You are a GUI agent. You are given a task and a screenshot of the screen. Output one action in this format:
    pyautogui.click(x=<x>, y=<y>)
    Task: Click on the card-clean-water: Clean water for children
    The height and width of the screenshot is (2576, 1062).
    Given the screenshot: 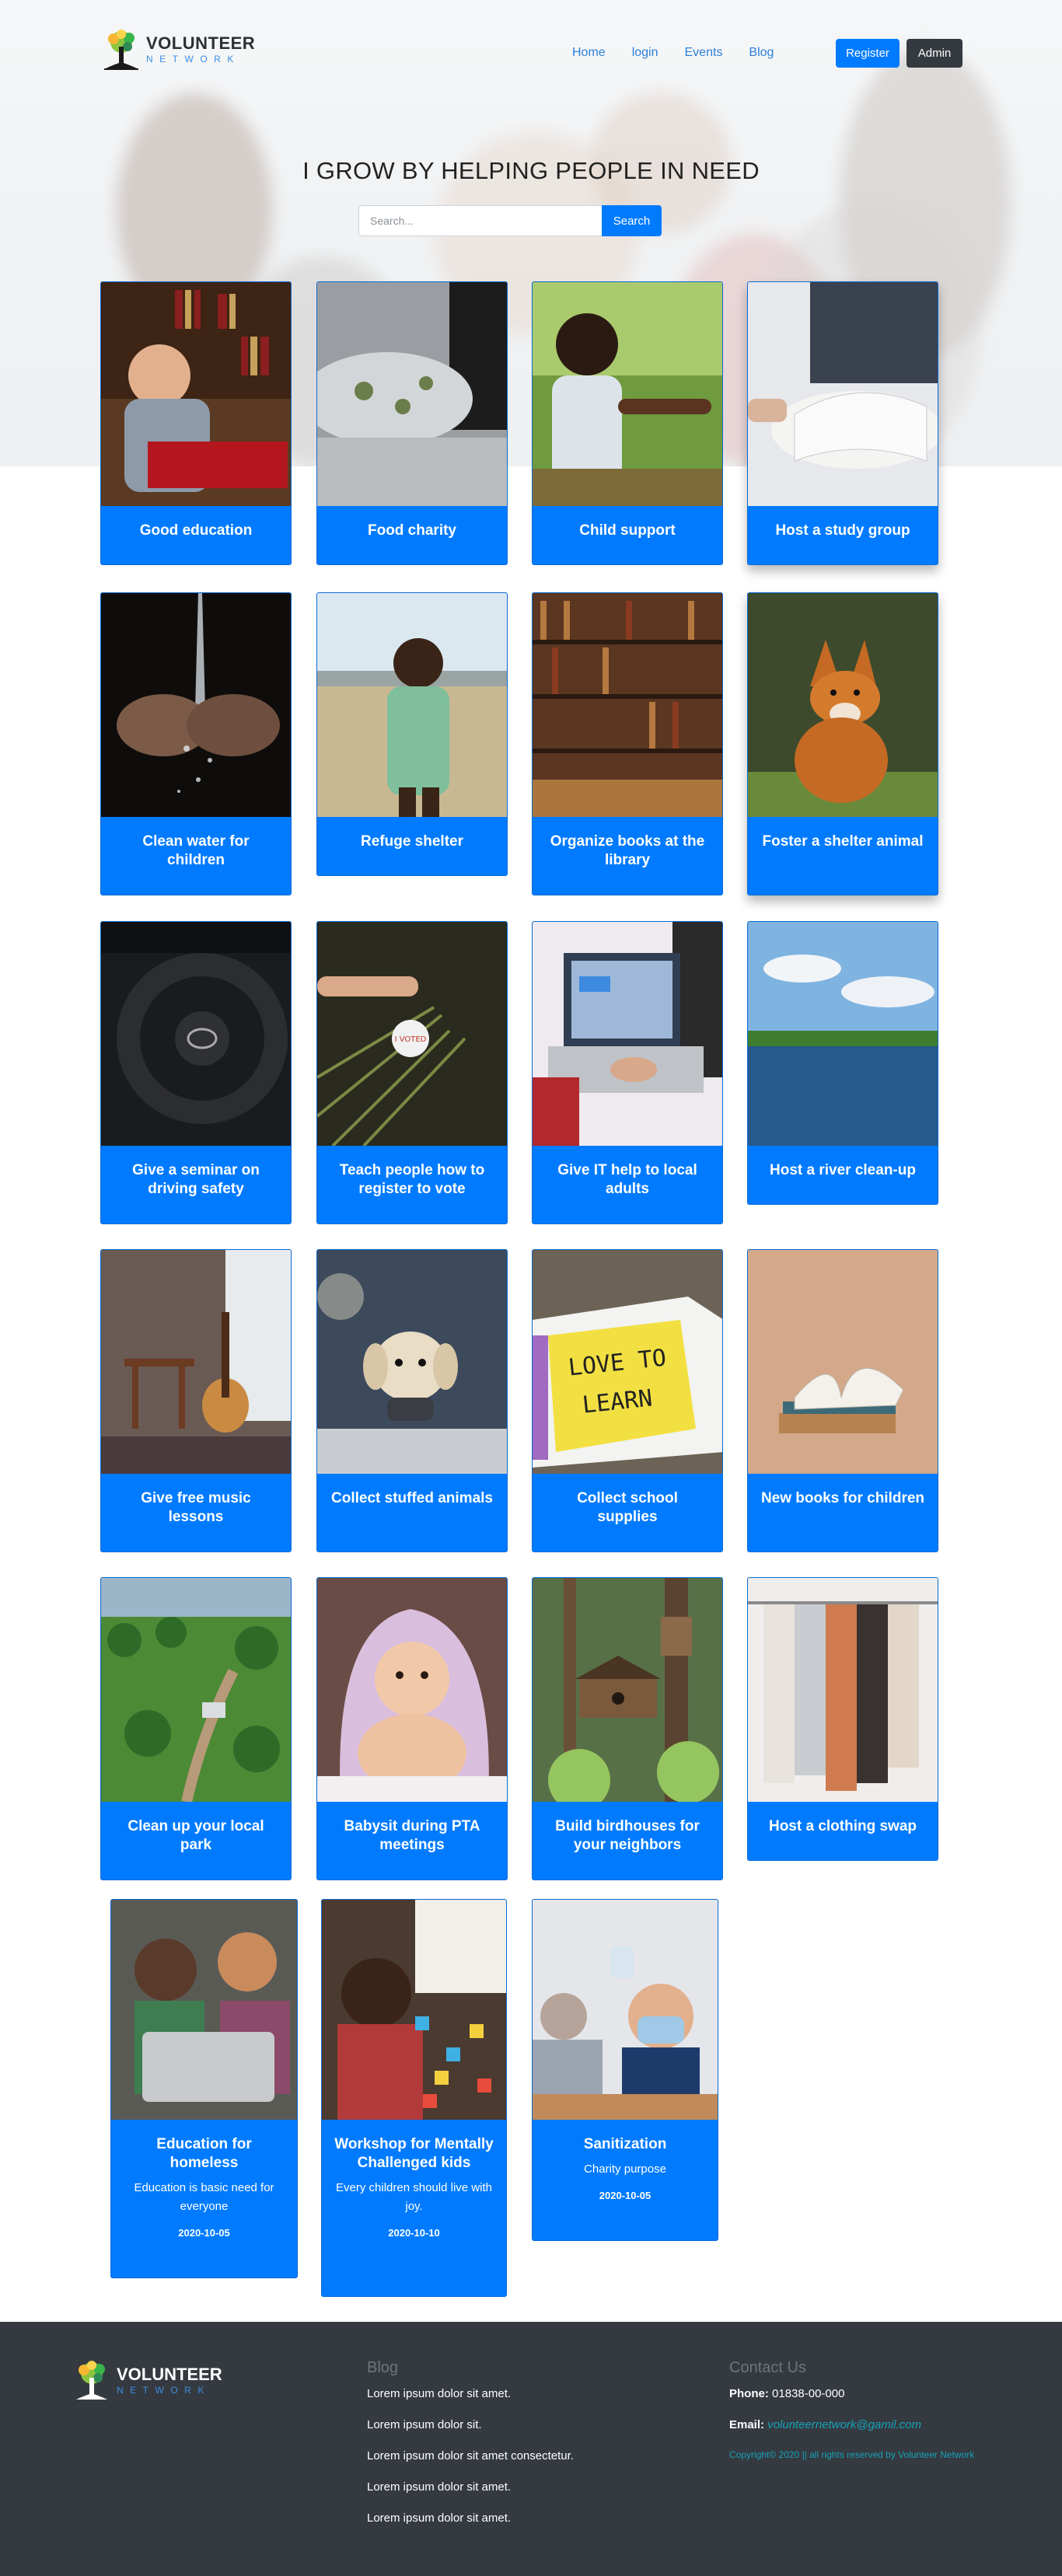 What is the action you would take?
    pyautogui.click(x=196, y=744)
    